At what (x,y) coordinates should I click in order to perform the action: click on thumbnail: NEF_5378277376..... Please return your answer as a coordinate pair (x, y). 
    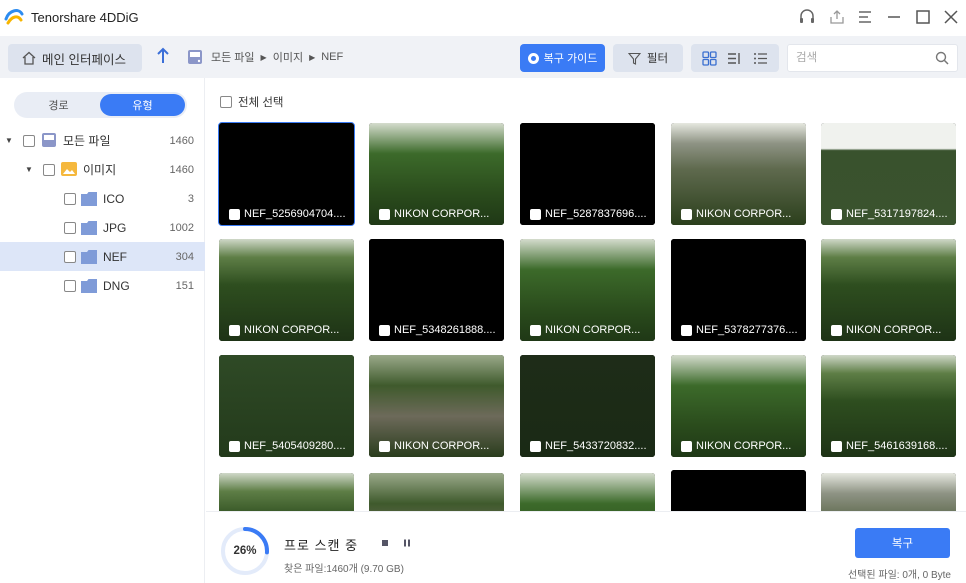
    Looking at the image, I should click on (738, 290).